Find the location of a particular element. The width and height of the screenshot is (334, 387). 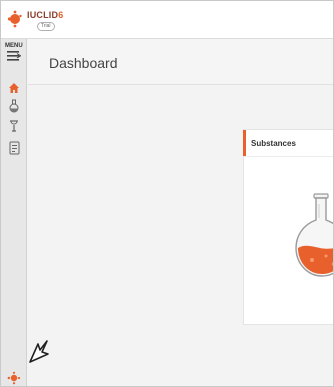

document-icon is located at coordinates (14, 148).